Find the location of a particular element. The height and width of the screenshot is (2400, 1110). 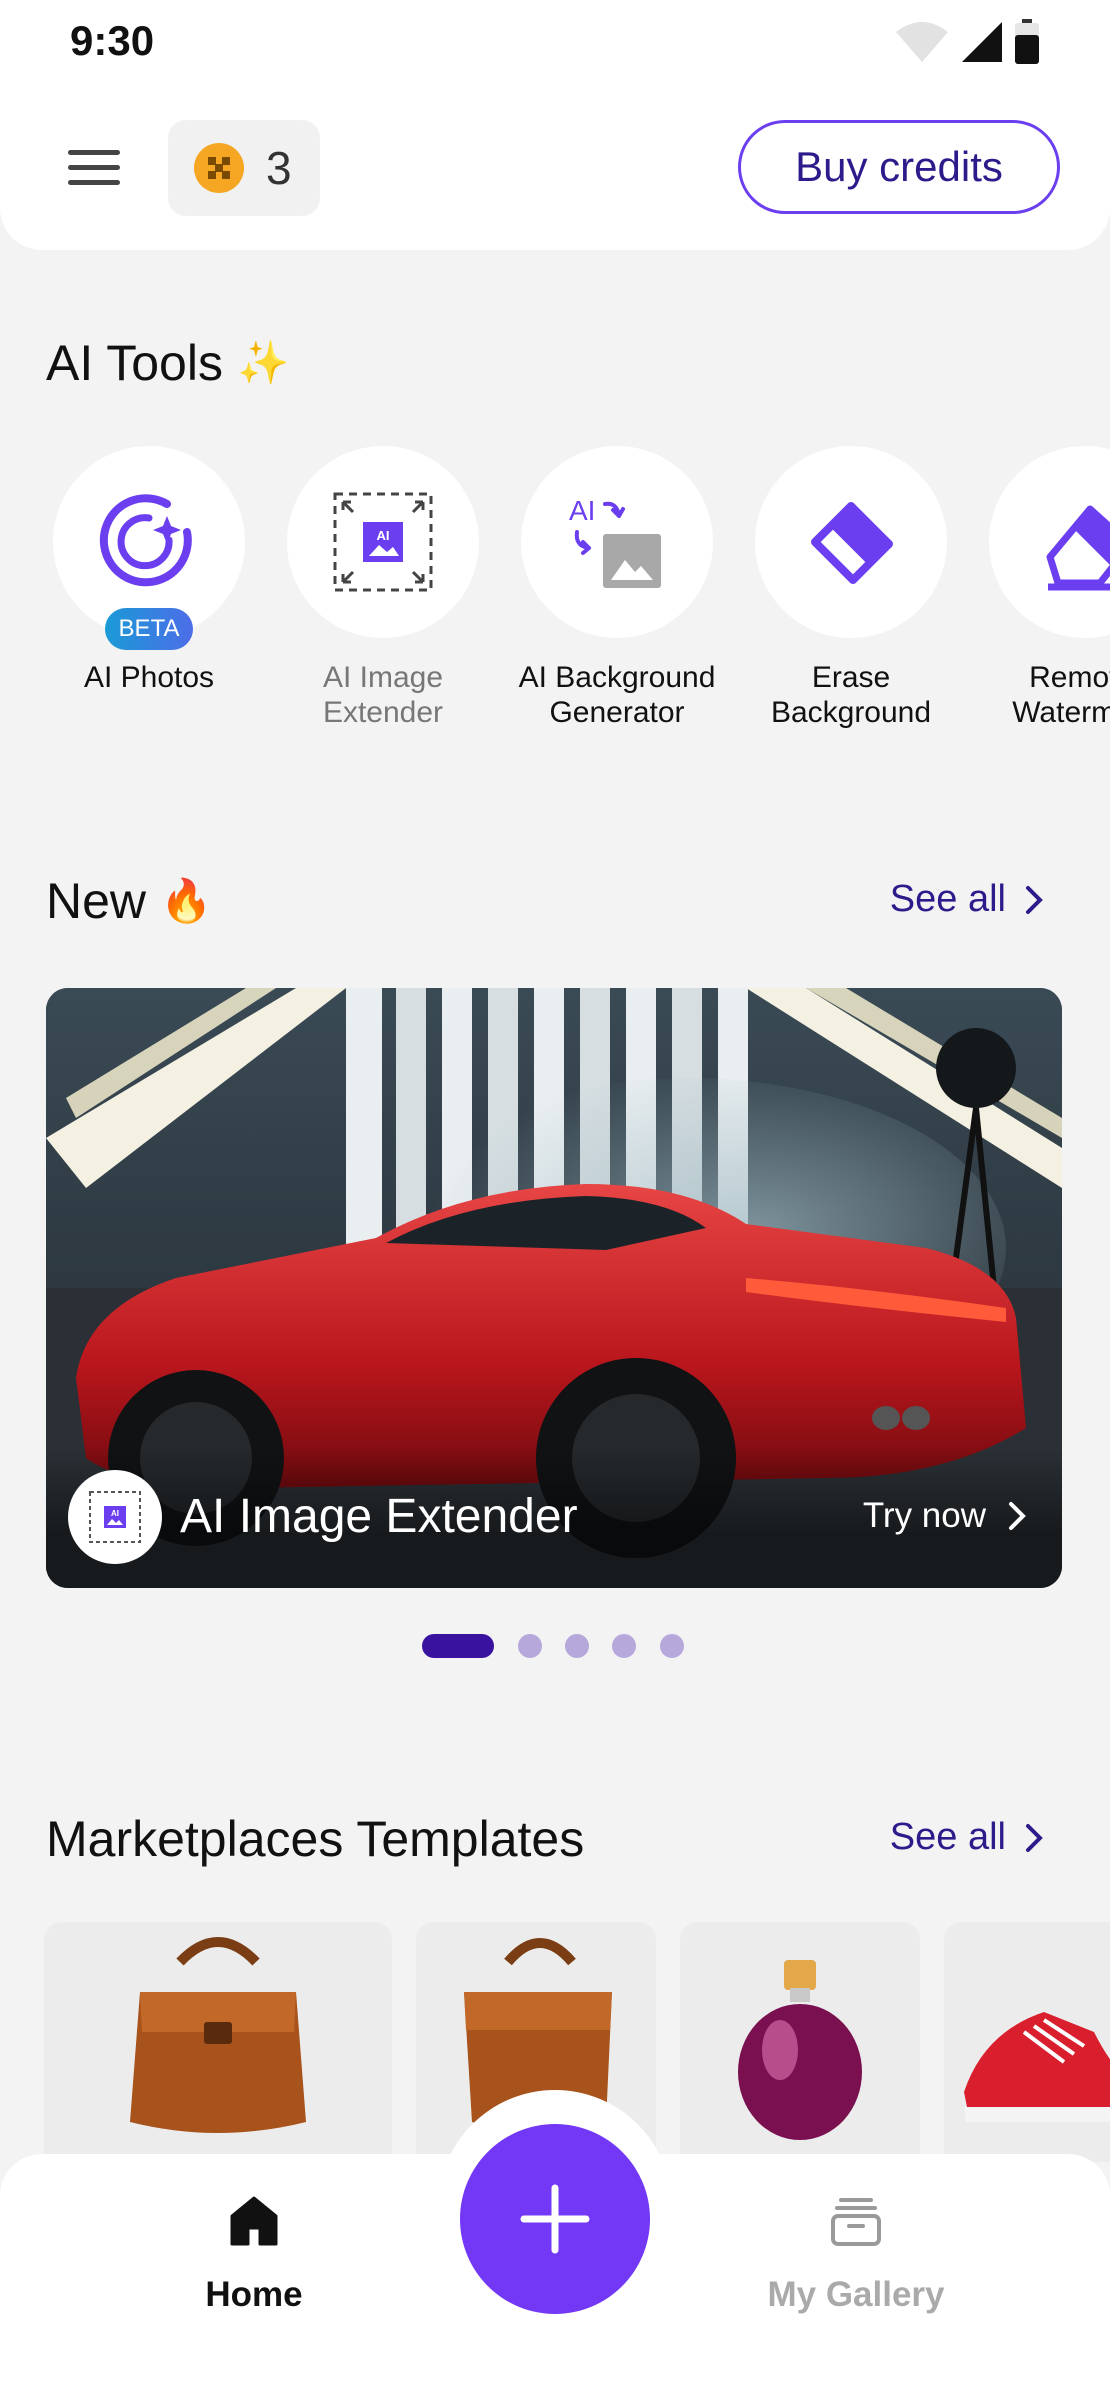

menu-icon is located at coordinates (94, 168).